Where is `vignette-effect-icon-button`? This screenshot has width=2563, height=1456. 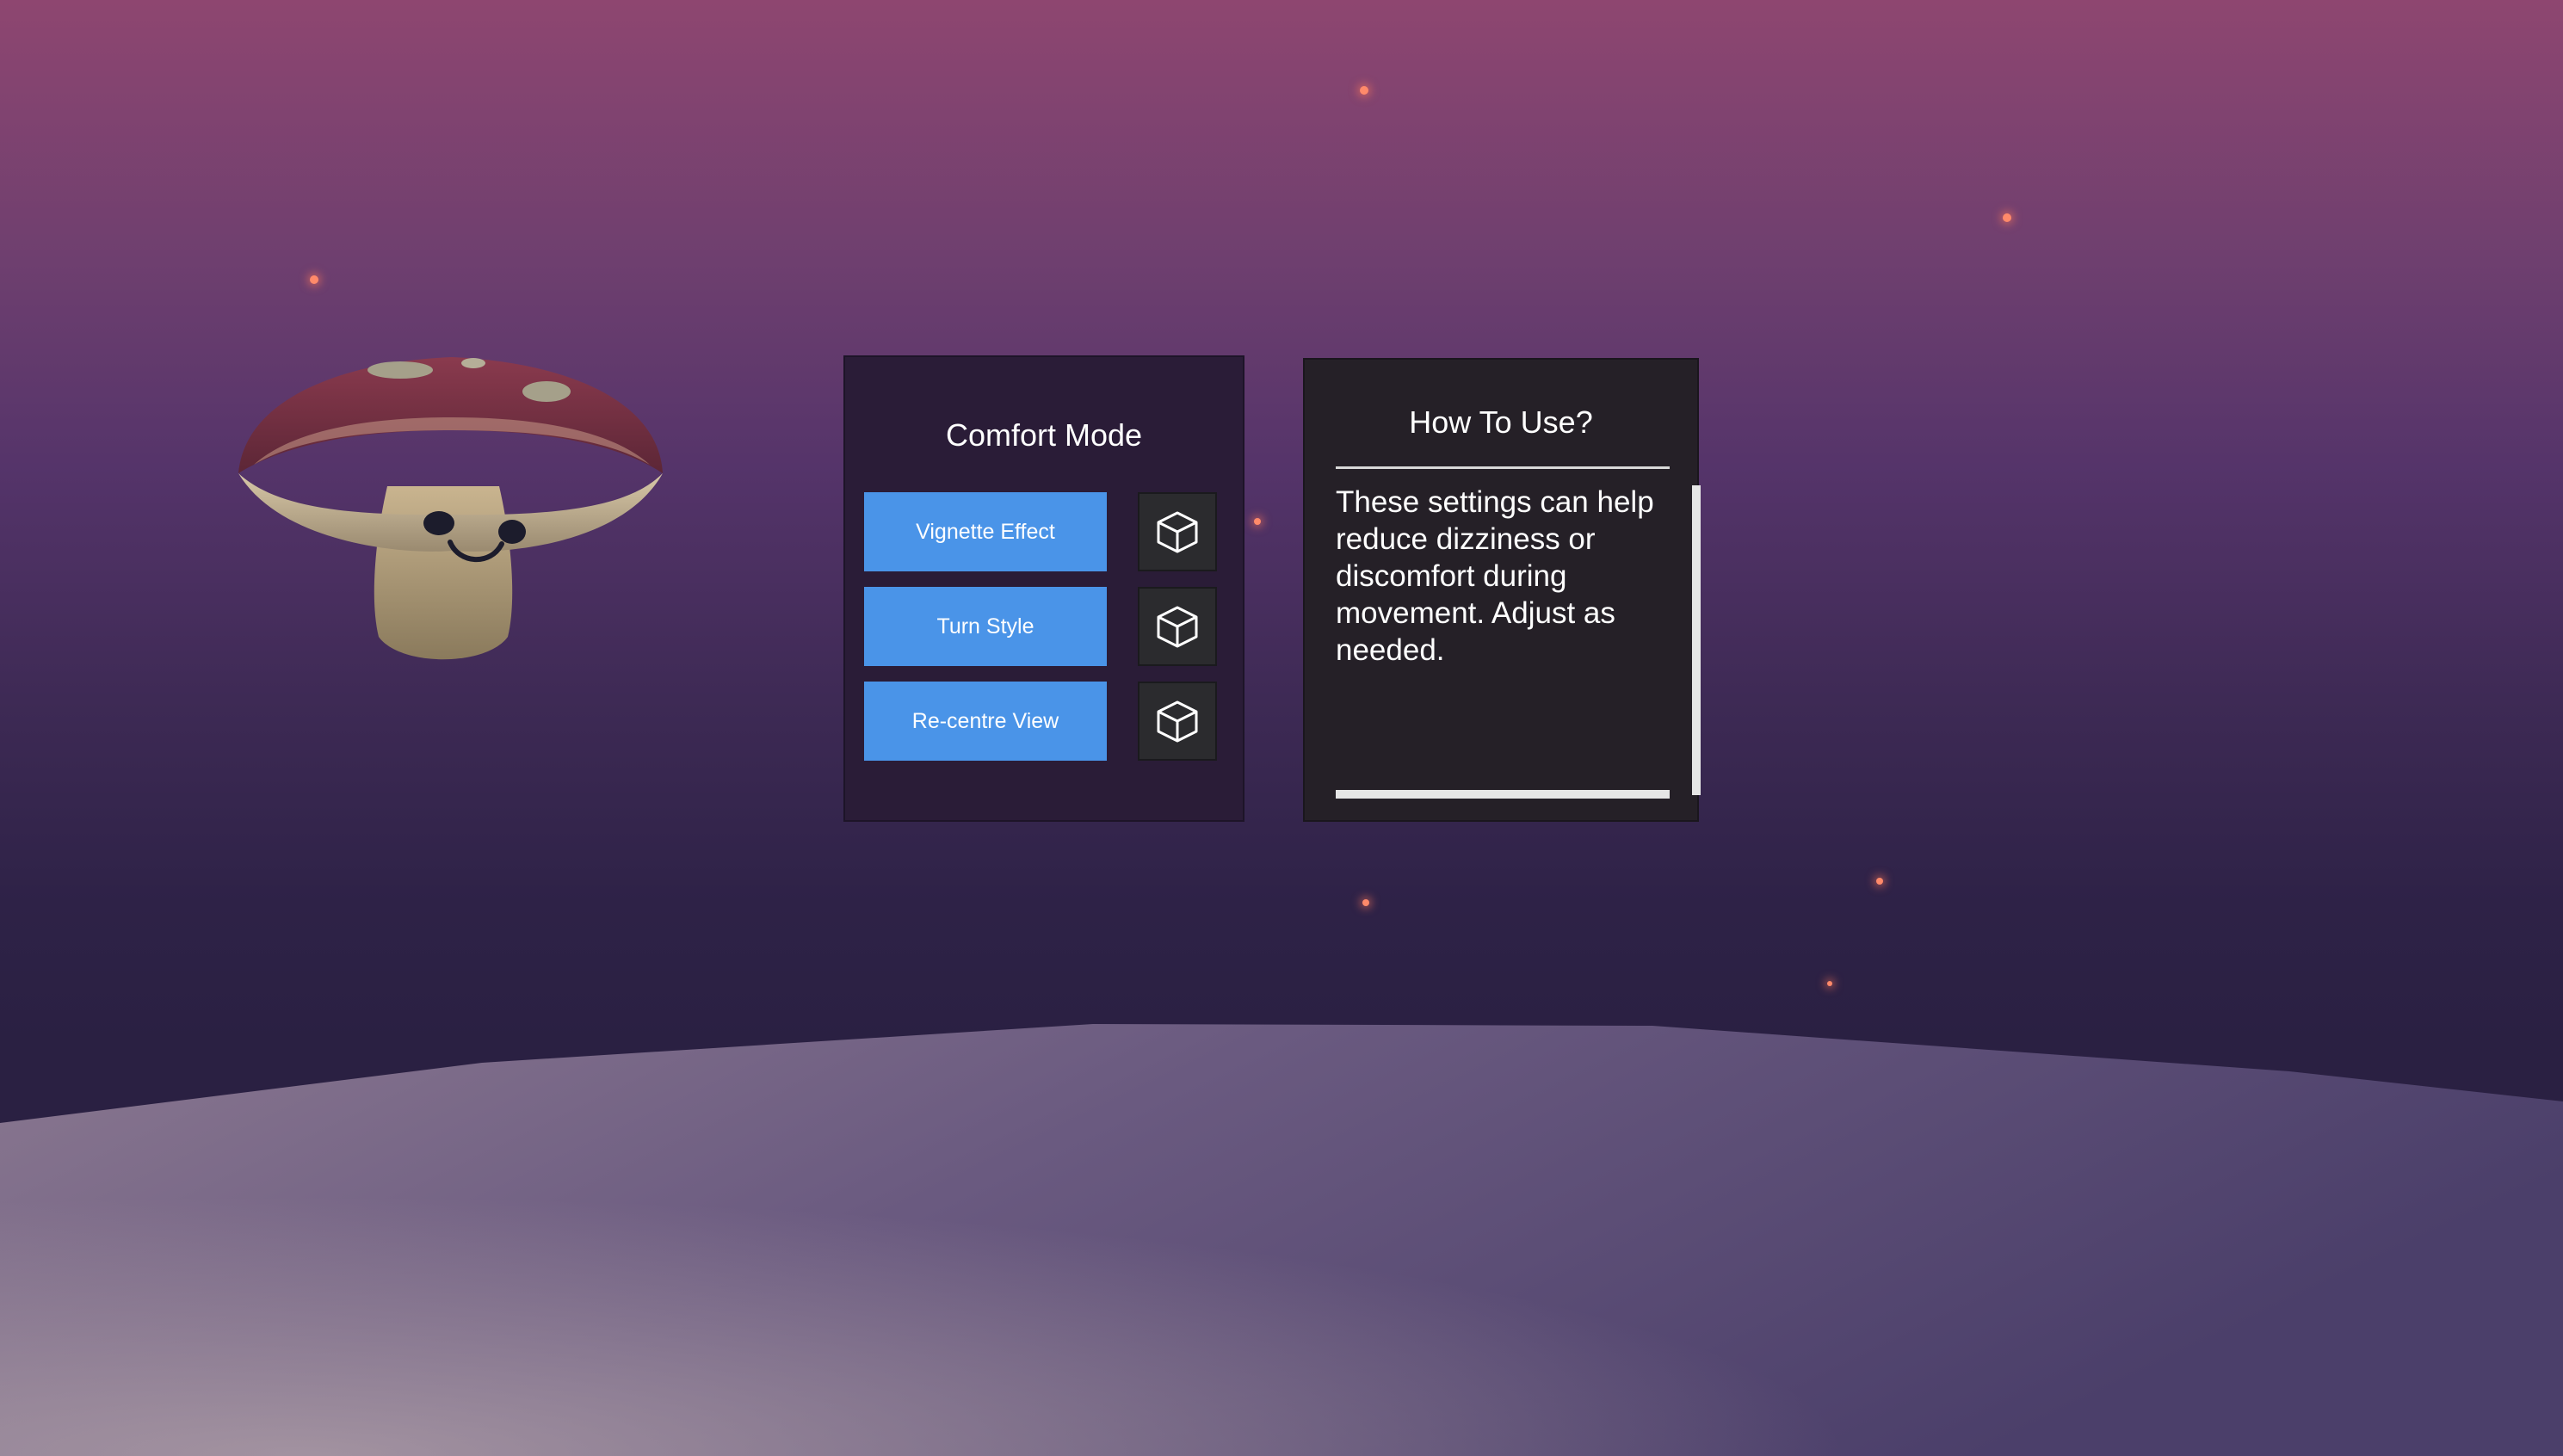
vignette-effect-icon-button is located at coordinates (1177, 532).